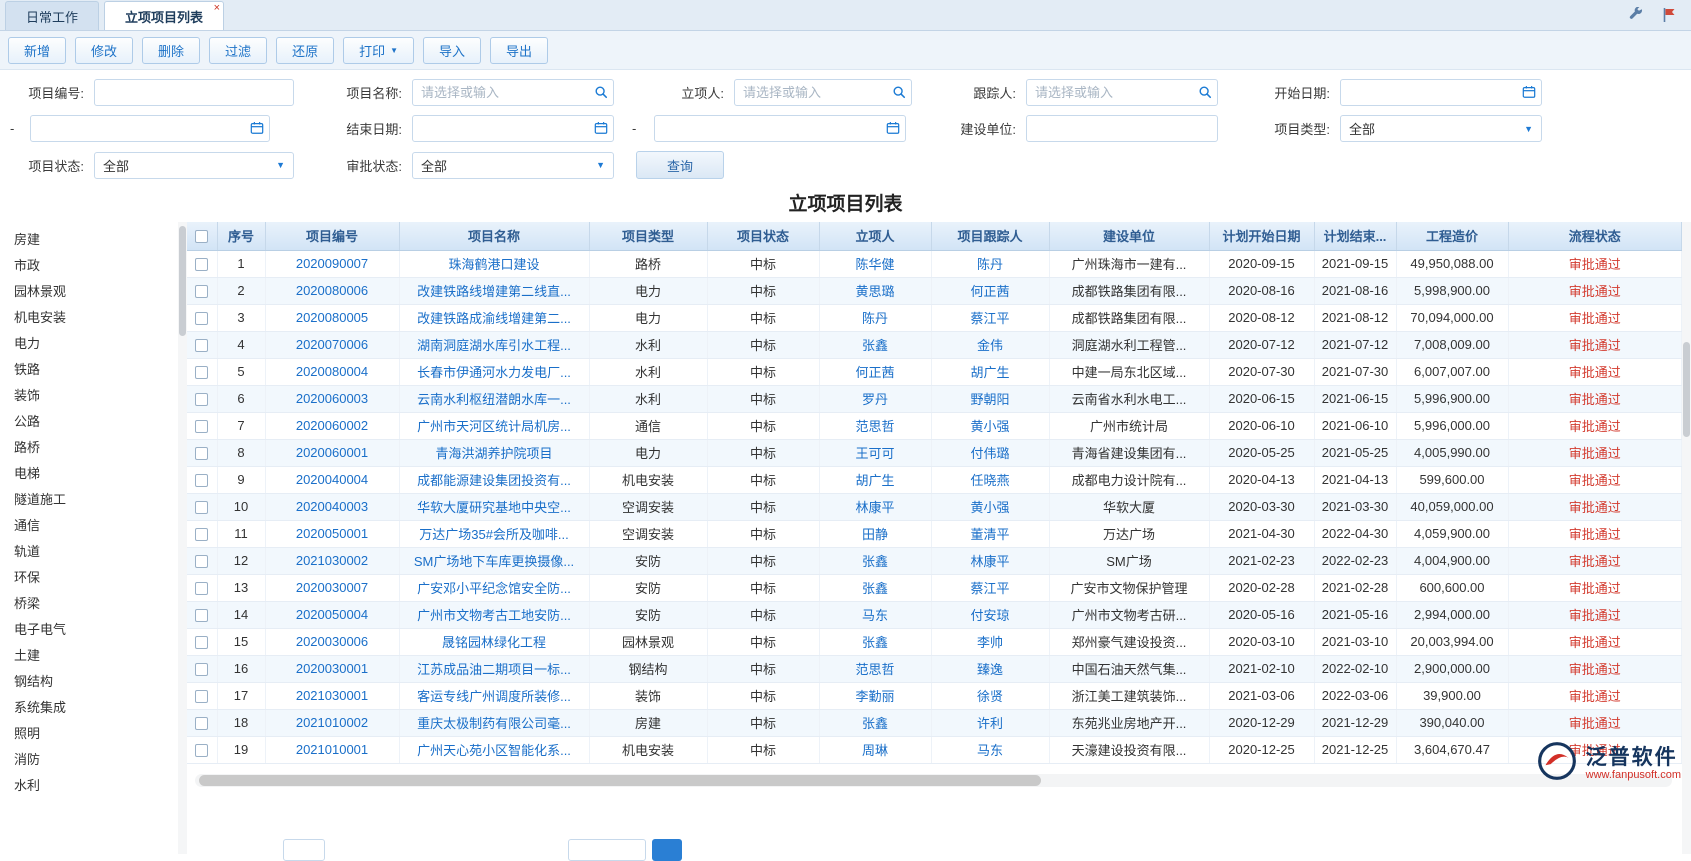  What do you see at coordinates (874, 291) in the screenshot?
I see `cell-link-creator: 黄思璐` at bounding box center [874, 291].